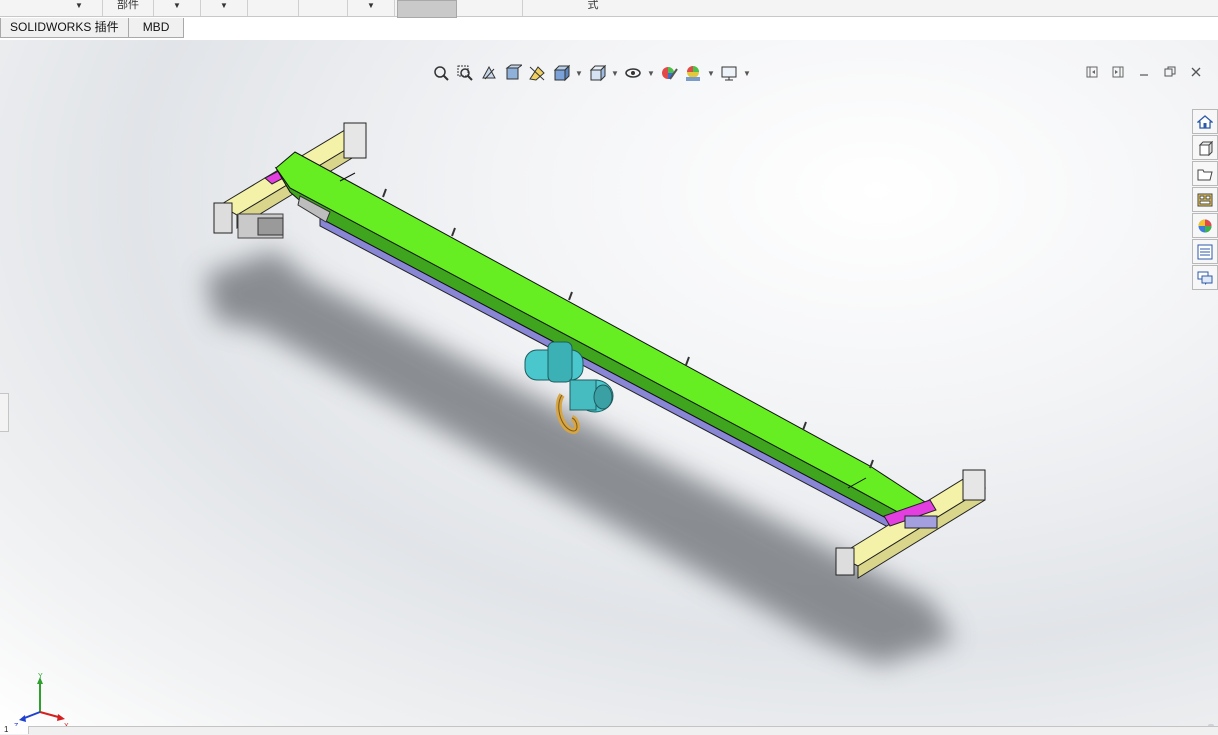 This screenshot has width=1218, height=735. I want to click on zoom-to-area-icon, so click(465, 73).